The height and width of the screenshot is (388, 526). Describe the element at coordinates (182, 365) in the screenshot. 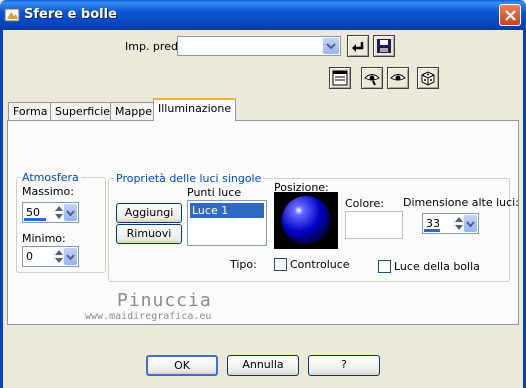

I see `ok-button: OK` at that location.